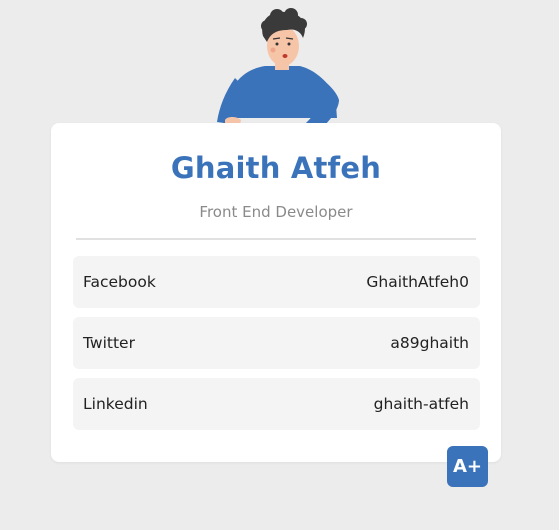 This screenshot has width=559, height=530. I want to click on link-label: Linkedin, so click(115, 404).